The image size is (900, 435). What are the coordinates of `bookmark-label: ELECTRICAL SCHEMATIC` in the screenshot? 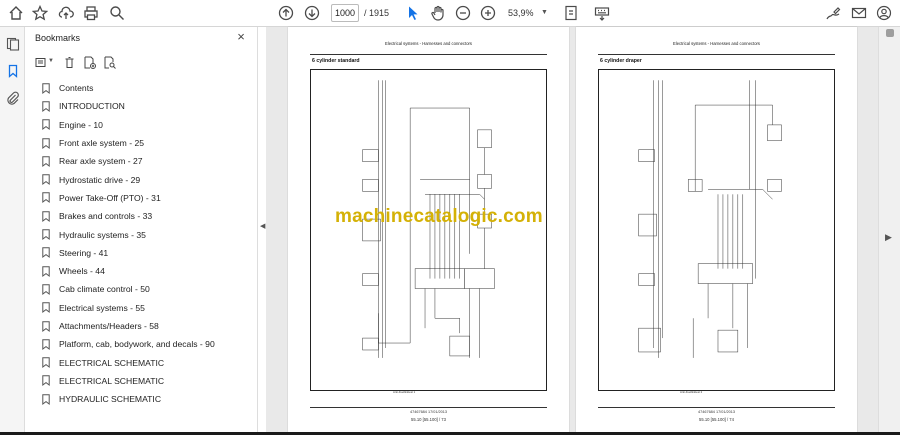 It's located at (112, 362).